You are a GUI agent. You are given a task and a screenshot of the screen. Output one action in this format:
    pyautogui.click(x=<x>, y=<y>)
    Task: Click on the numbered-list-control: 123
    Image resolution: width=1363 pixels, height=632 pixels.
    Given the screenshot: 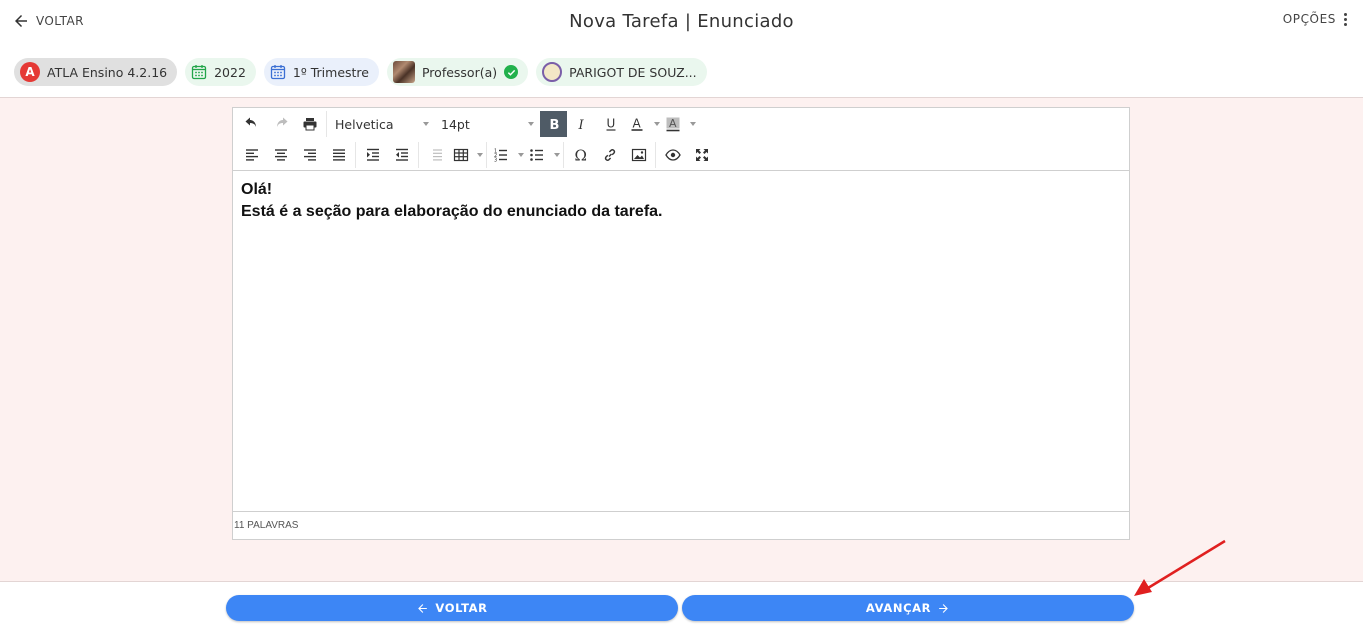 What is the action you would take?
    pyautogui.click(x=507, y=155)
    